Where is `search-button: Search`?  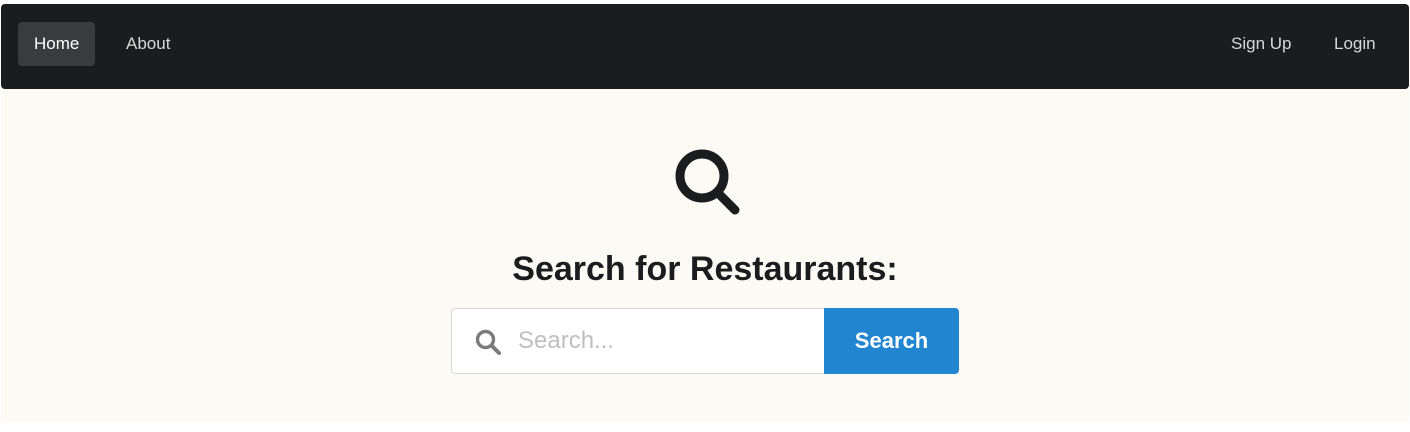
search-button: Search is located at coordinates (891, 341).